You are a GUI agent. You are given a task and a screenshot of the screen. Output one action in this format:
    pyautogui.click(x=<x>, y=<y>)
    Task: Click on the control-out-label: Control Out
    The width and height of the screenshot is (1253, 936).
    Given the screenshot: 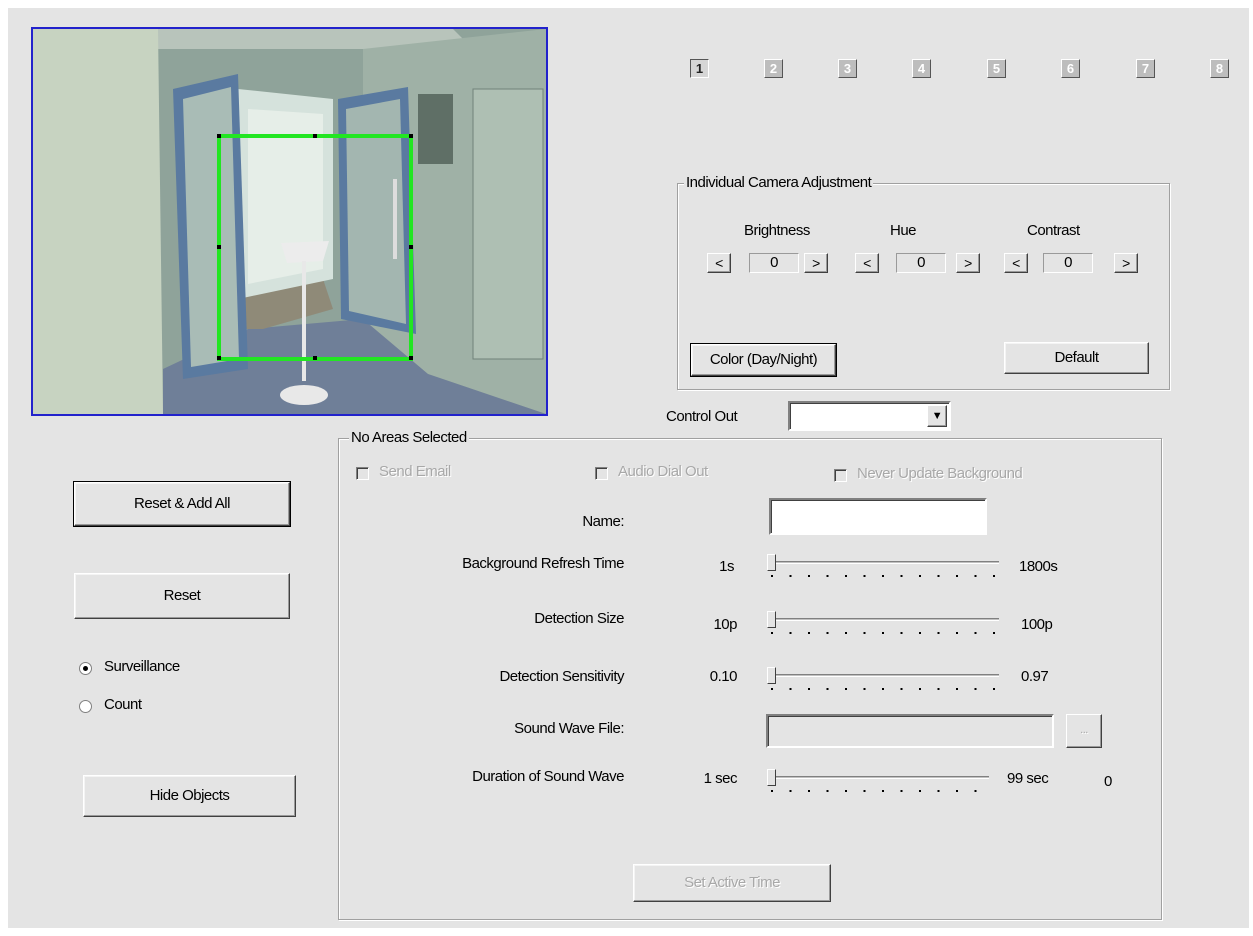 What is the action you would take?
    pyautogui.click(x=702, y=416)
    